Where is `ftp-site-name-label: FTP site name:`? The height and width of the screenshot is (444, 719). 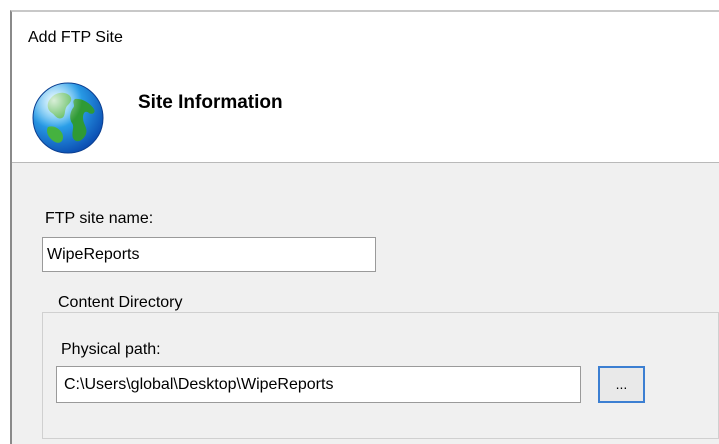 ftp-site-name-label: FTP site name: is located at coordinates (99, 218).